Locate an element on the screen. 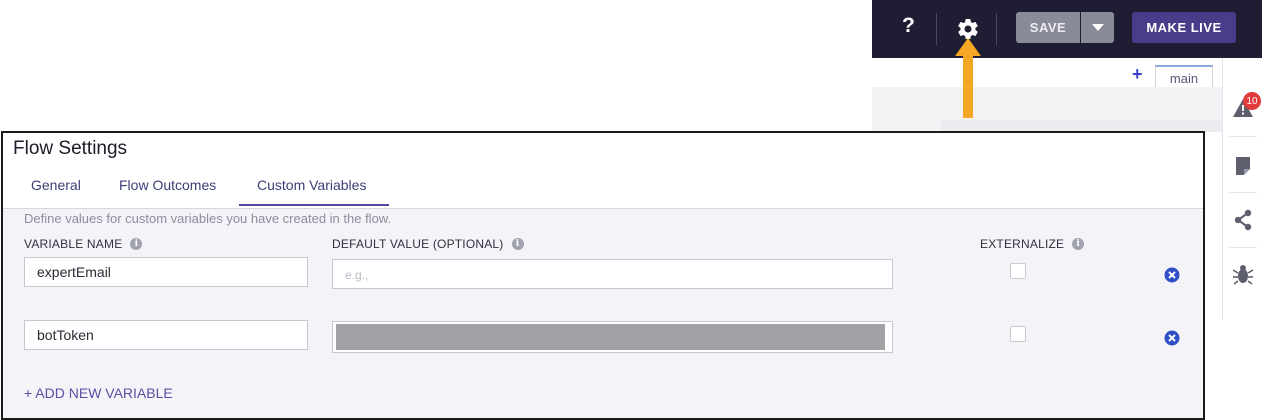 The image size is (1262, 420). column-header-default-value: DEFAULT VALUE (OPTIONAL) i is located at coordinates (428, 244).